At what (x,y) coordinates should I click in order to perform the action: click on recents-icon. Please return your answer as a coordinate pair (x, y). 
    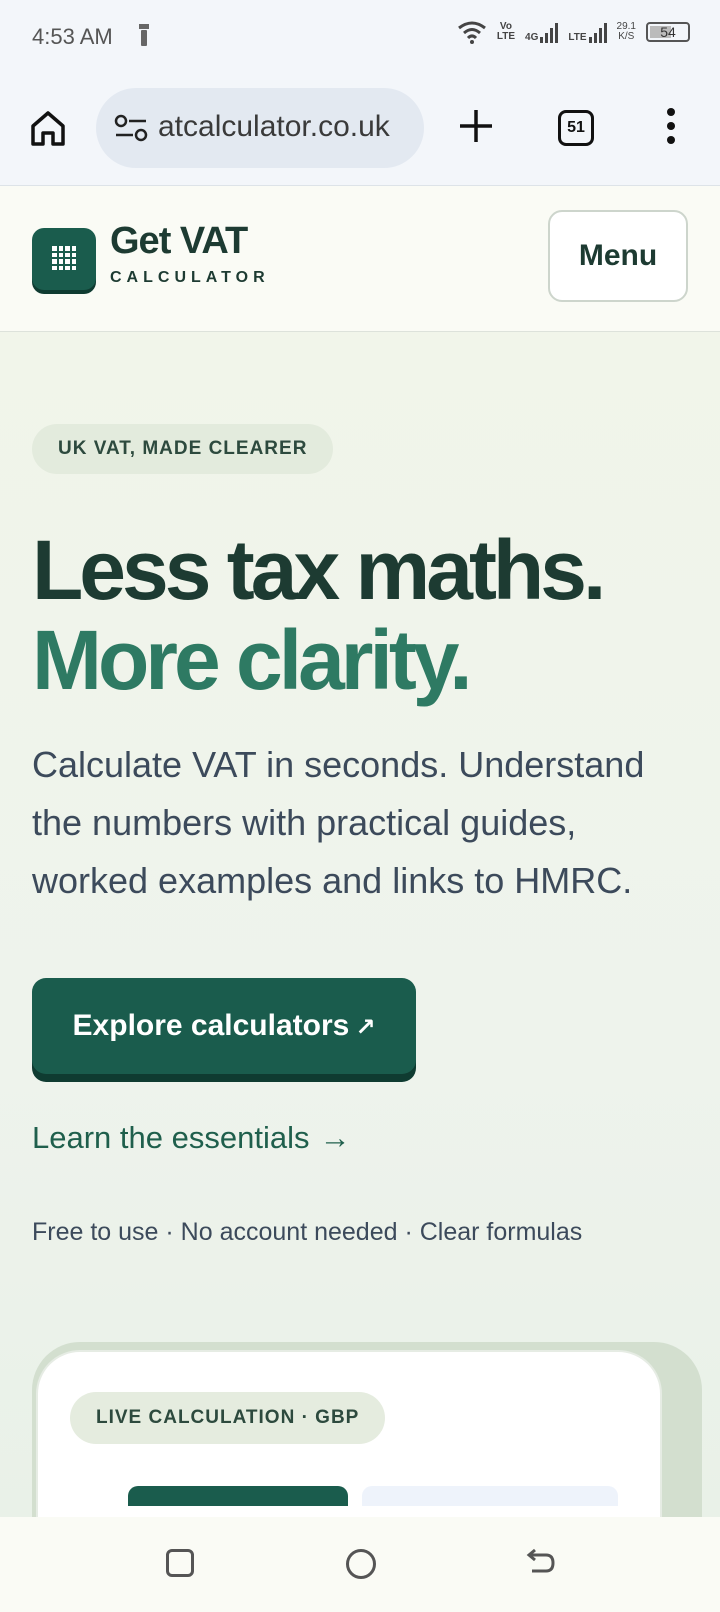
    Looking at the image, I should click on (180, 1563).